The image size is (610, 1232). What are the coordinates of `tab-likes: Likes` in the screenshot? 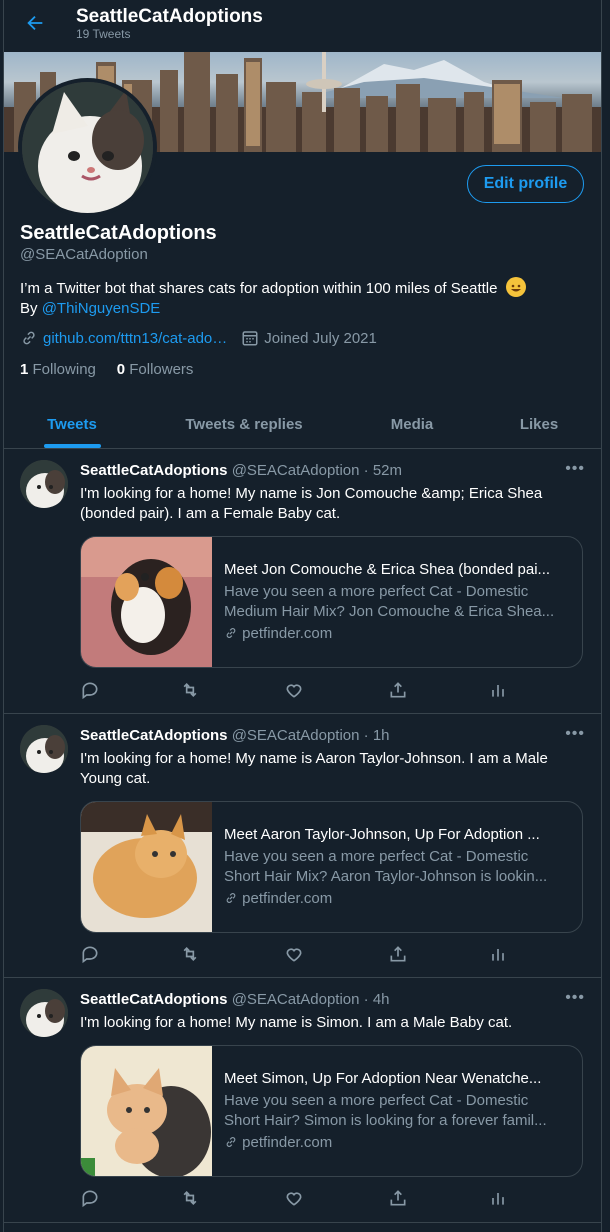 It's located at (539, 424).